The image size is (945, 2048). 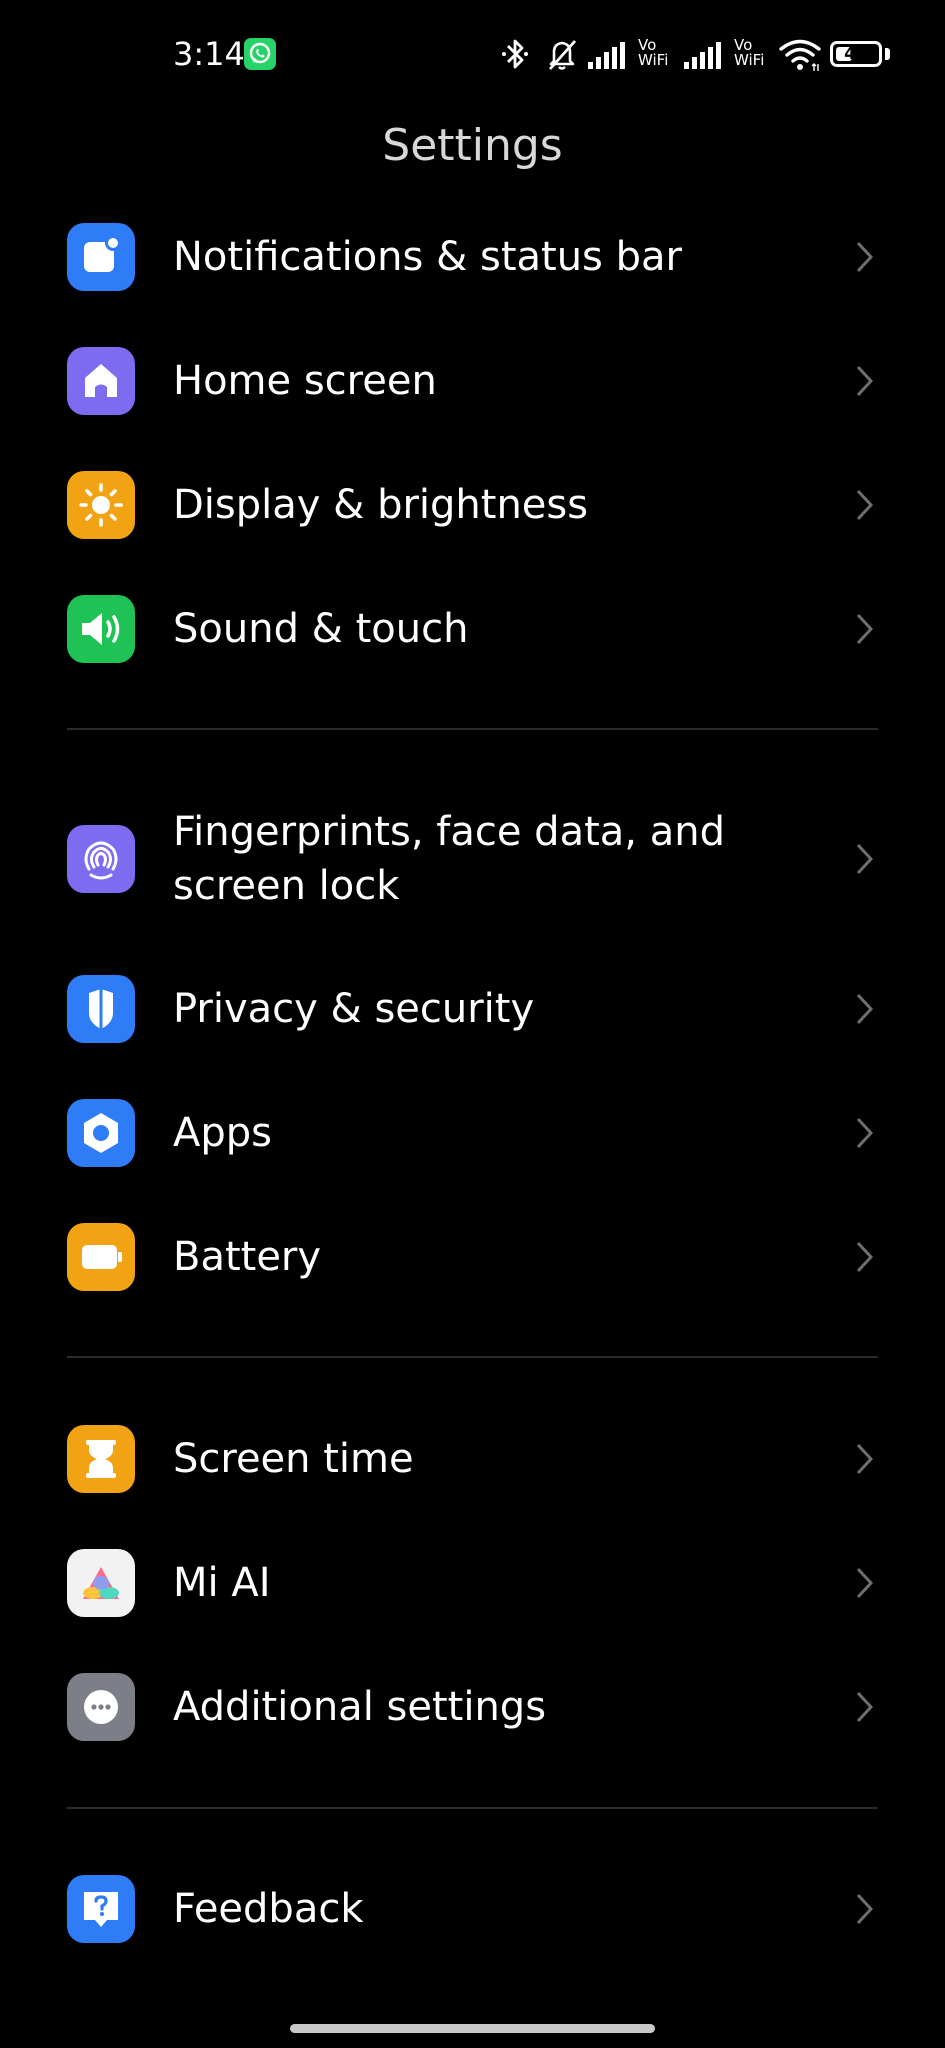 I want to click on settings-item-display: Display & brightness, so click(x=472, y=505).